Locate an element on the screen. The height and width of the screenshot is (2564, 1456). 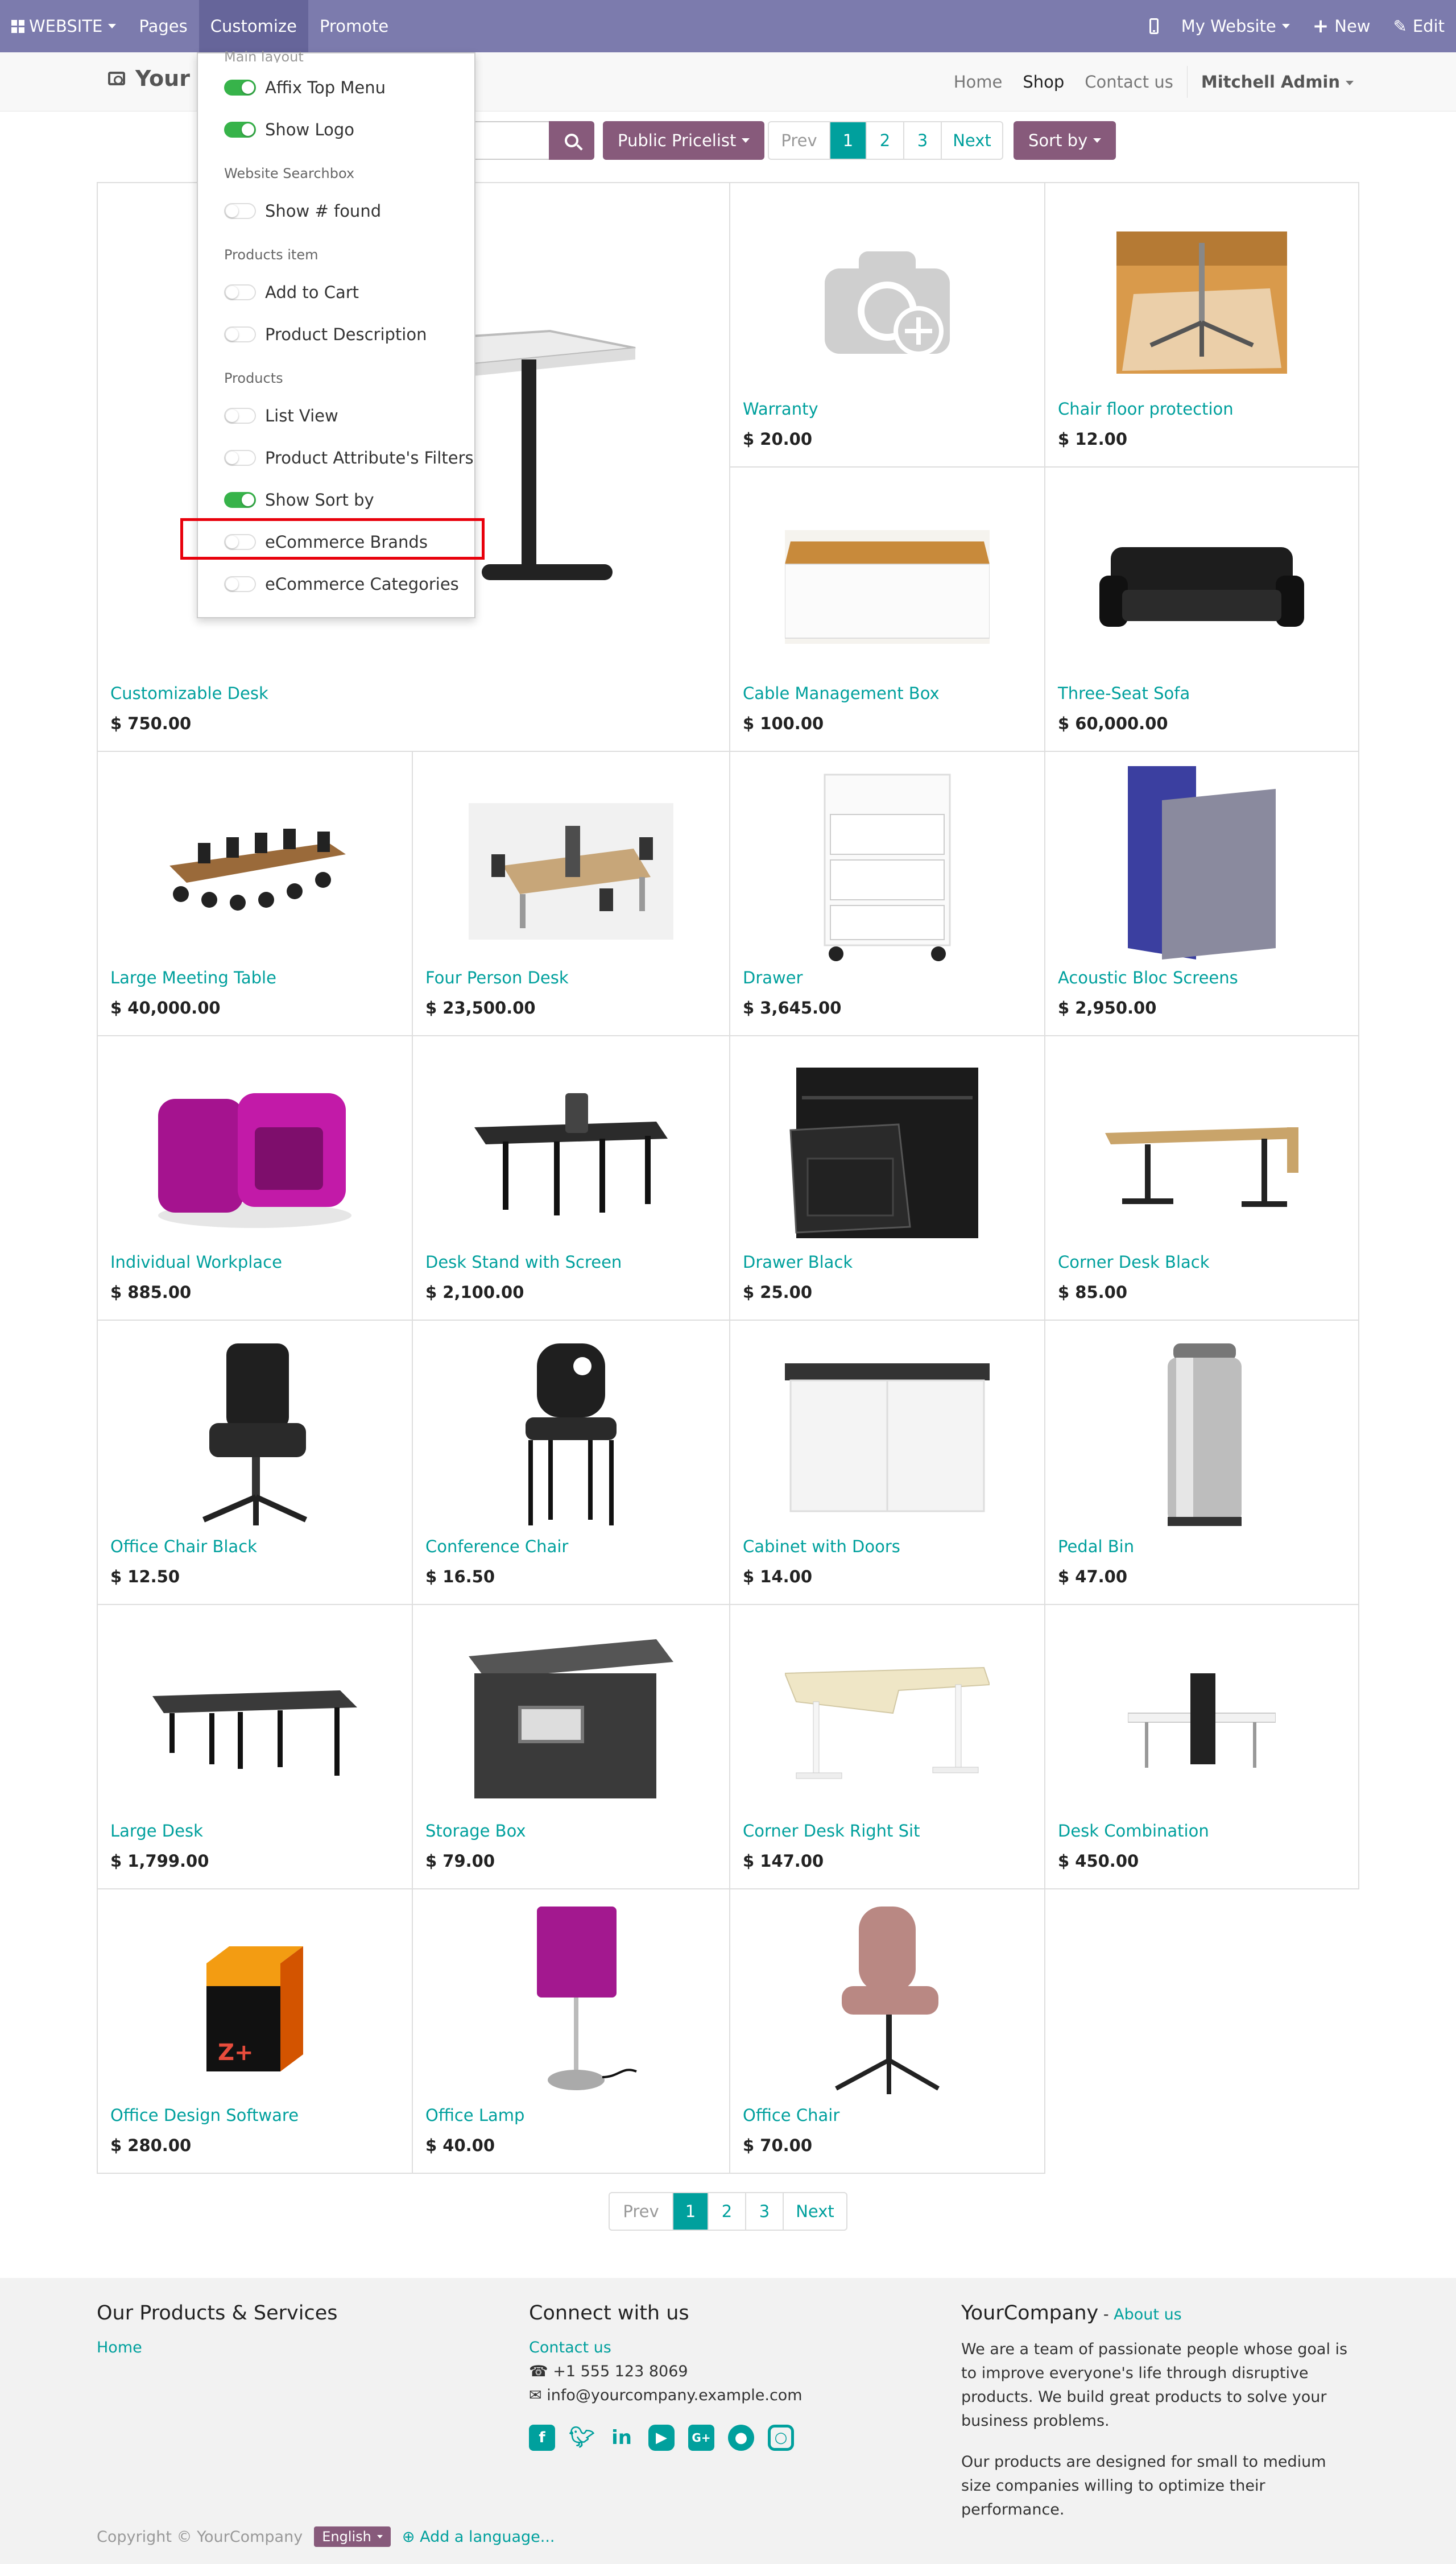
product-card: Z+ Office Design Software $ 280.00 is located at coordinates (255, 2031).